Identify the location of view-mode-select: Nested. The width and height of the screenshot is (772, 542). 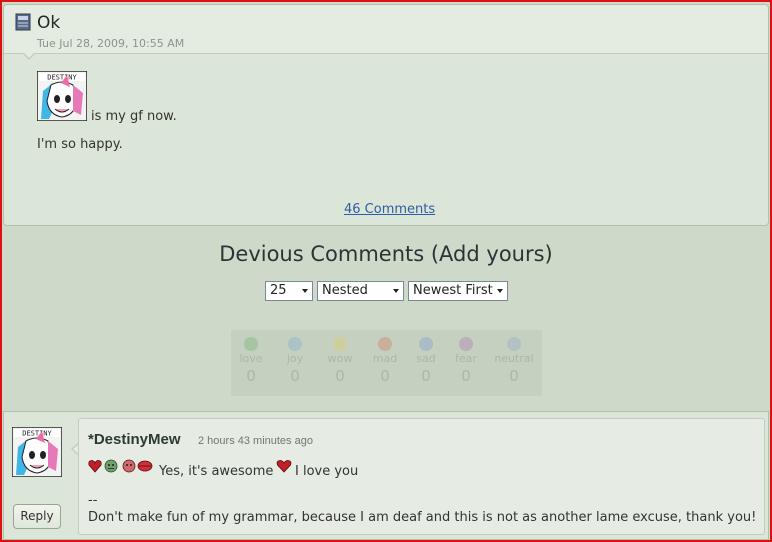
(360, 291).